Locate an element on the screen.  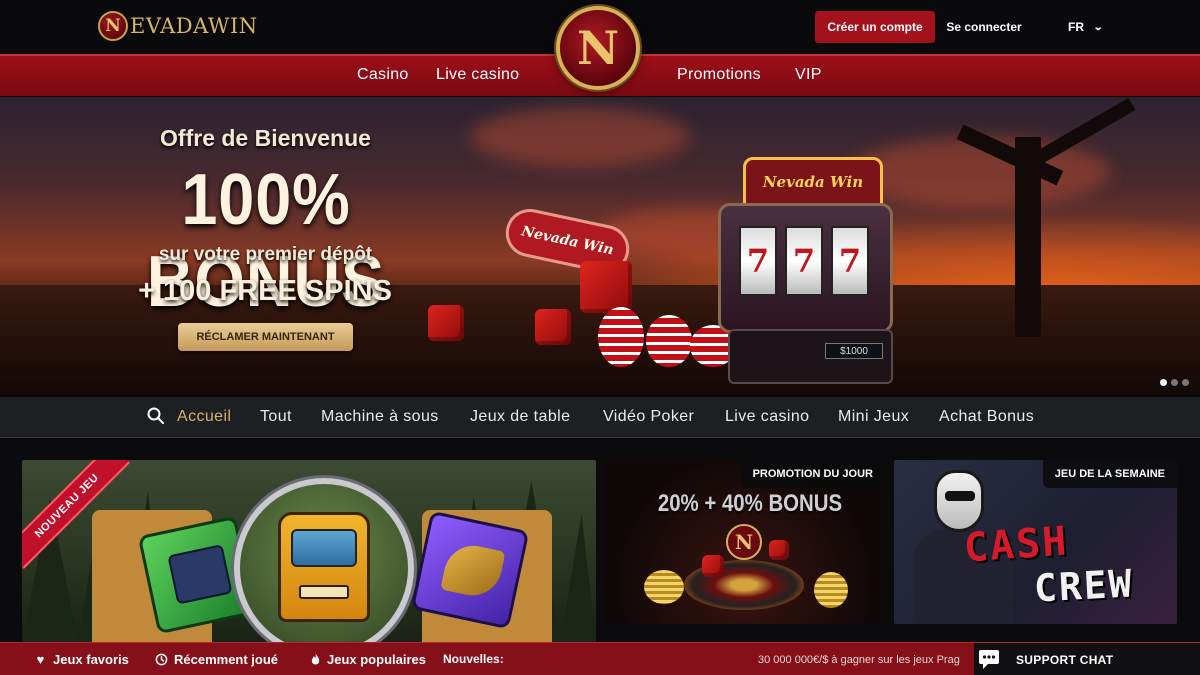
bus-grill is located at coordinates (324, 592).